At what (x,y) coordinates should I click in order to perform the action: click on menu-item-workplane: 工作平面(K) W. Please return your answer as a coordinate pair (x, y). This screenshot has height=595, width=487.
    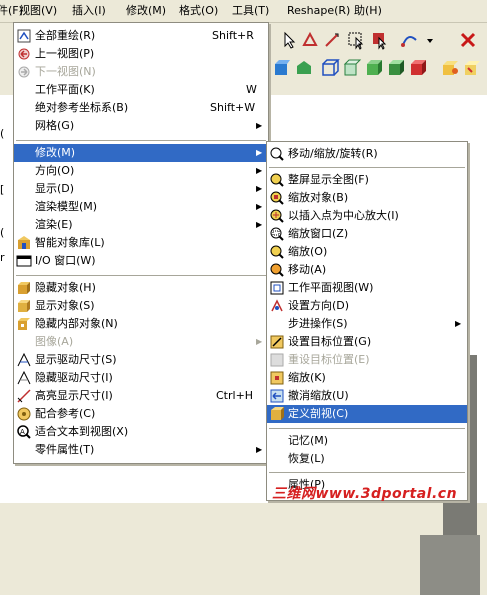
    Looking at the image, I should click on (141, 90).